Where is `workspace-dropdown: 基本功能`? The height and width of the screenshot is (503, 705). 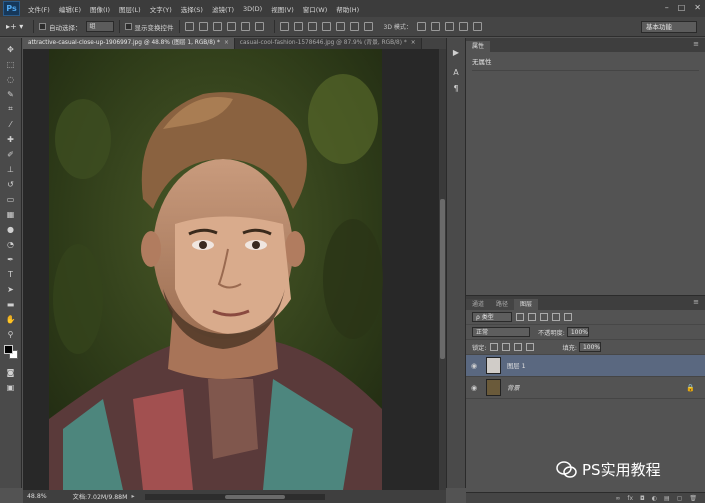
workspace-dropdown: 基本功能 is located at coordinates (669, 27).